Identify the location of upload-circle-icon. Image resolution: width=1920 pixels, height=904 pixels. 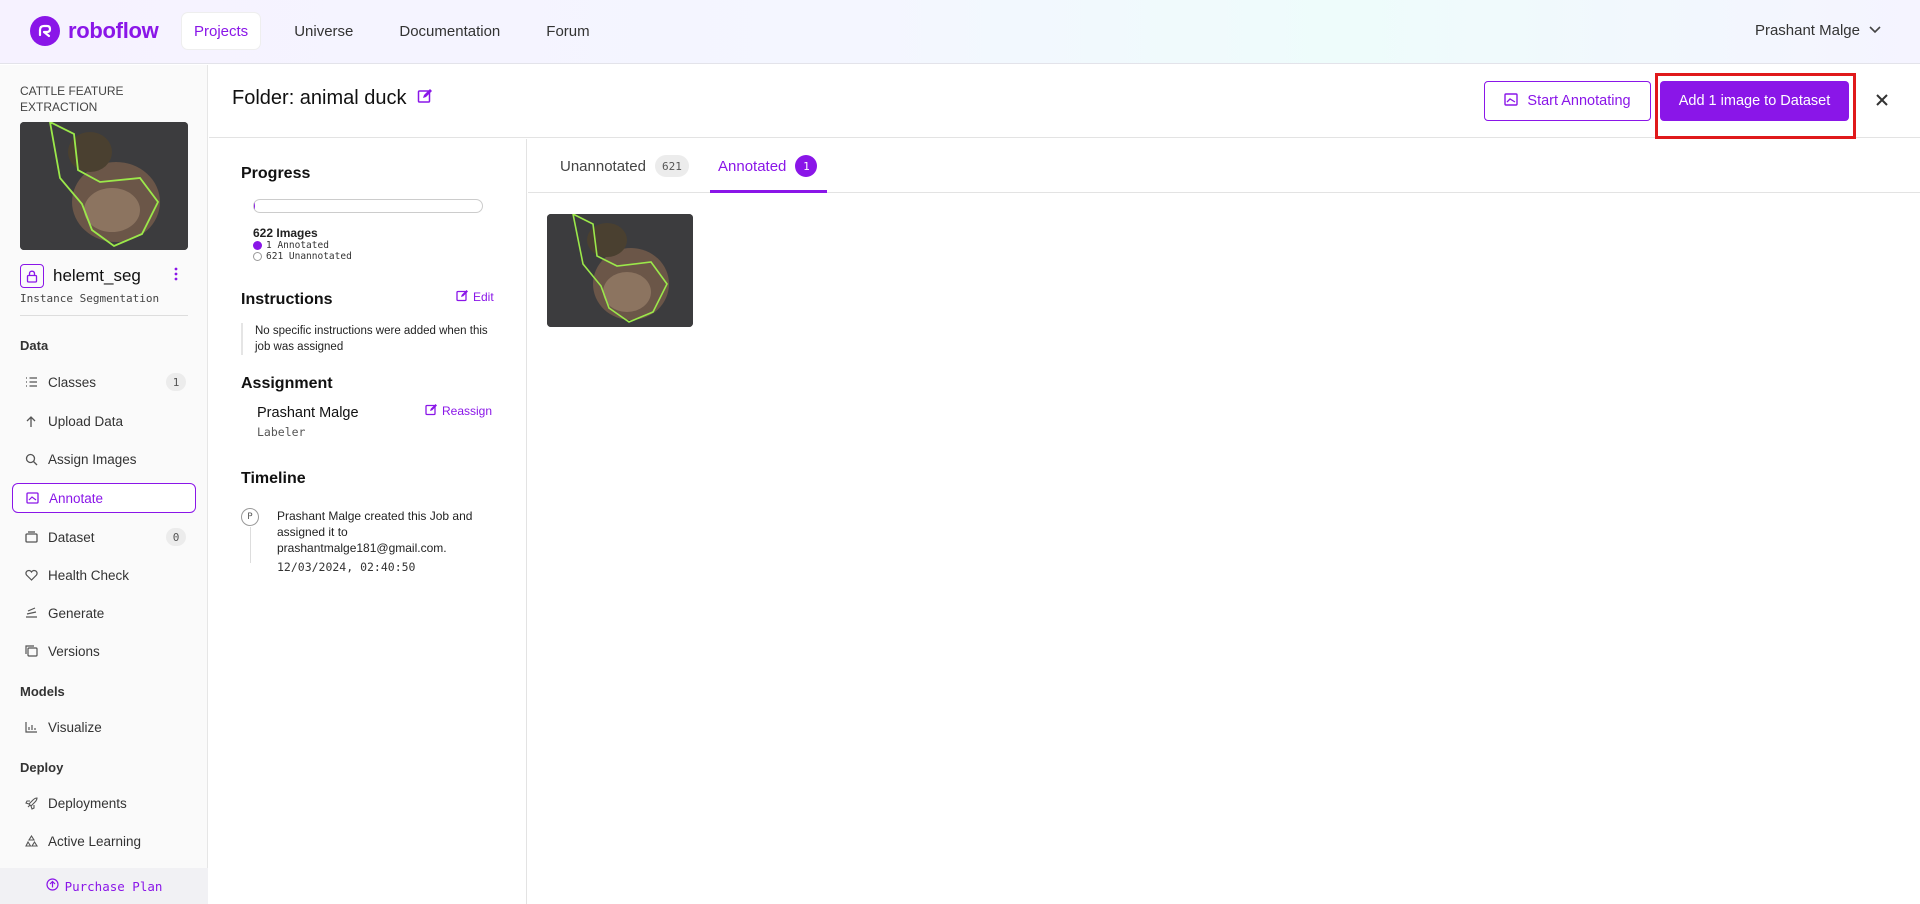
(52, 886).